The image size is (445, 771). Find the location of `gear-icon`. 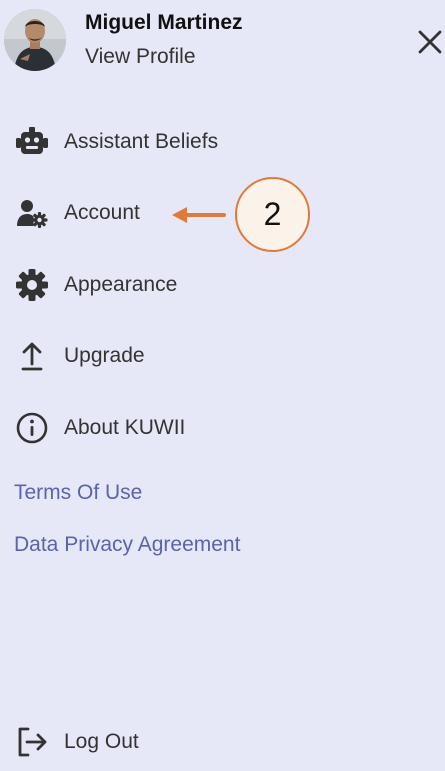

gear-icon is located at coordinates (32, 285).